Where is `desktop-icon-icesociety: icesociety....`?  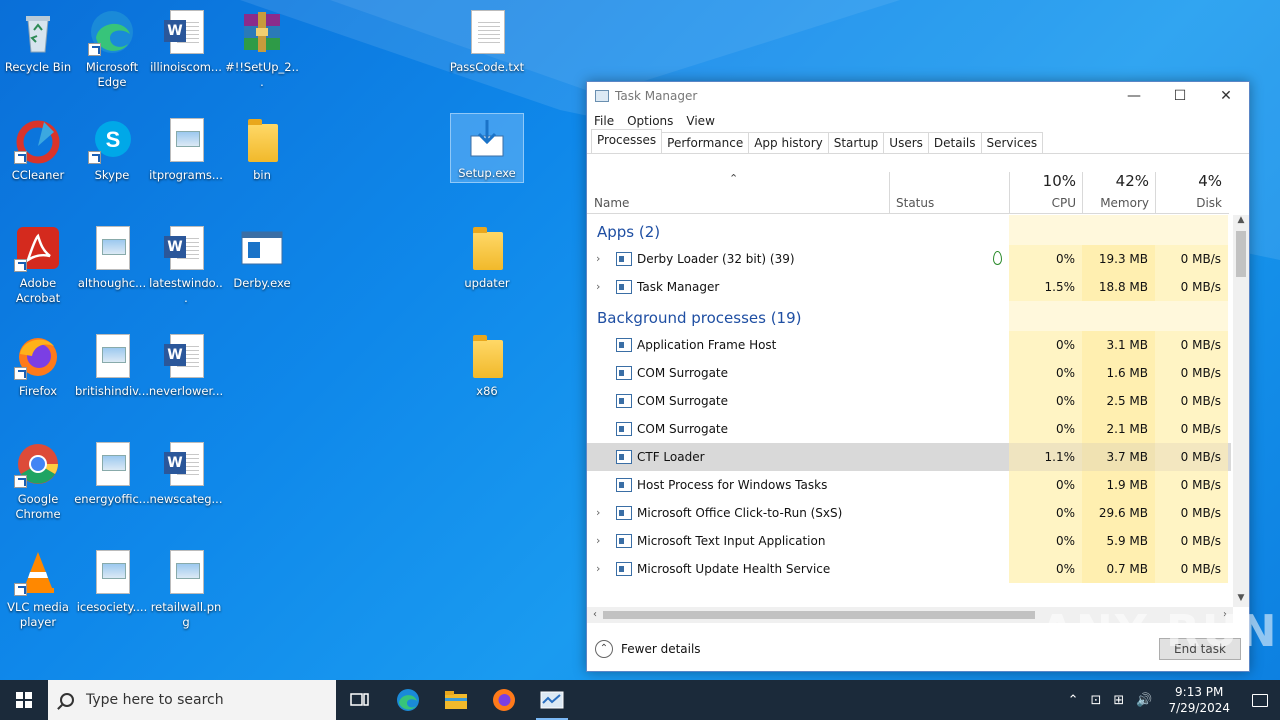 desktop-icon-icesociety: icesociety.... is located at coordinates (112, 581).